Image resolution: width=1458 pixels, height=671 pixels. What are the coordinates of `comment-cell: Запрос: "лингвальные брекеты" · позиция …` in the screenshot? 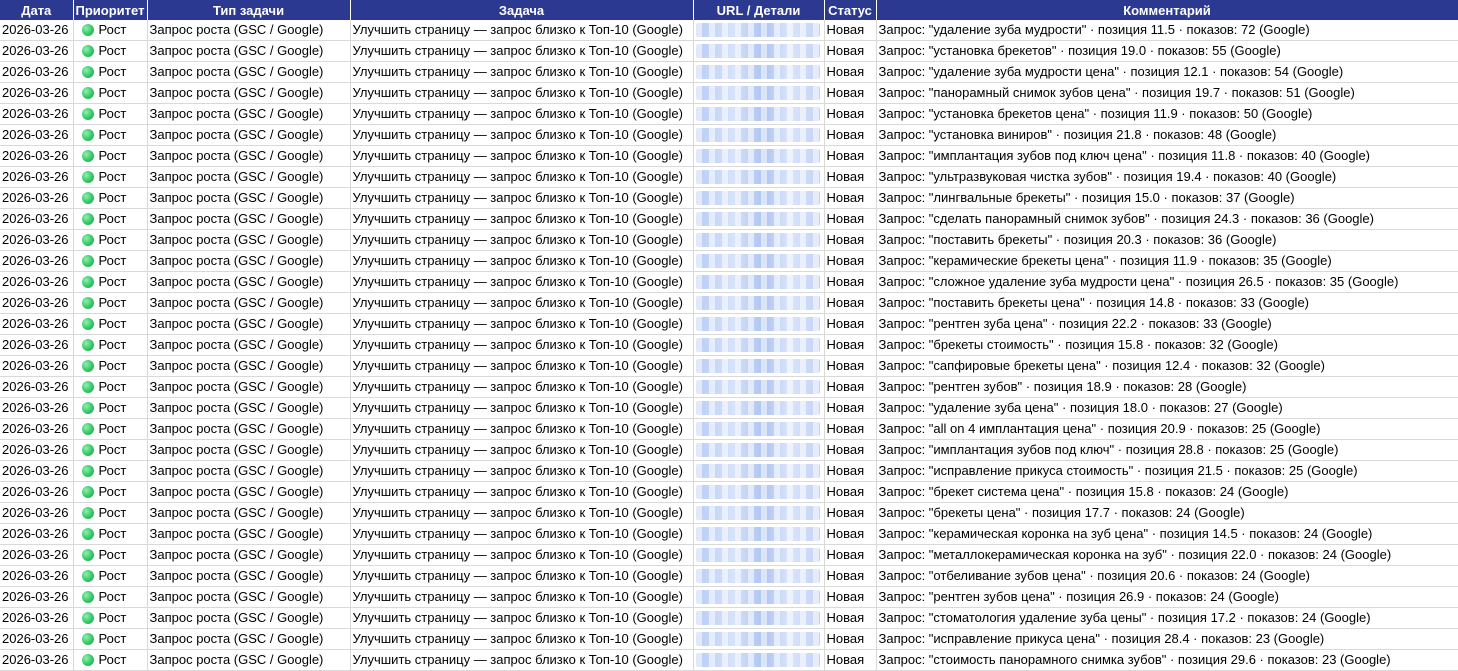 It's located at (1167, 198).